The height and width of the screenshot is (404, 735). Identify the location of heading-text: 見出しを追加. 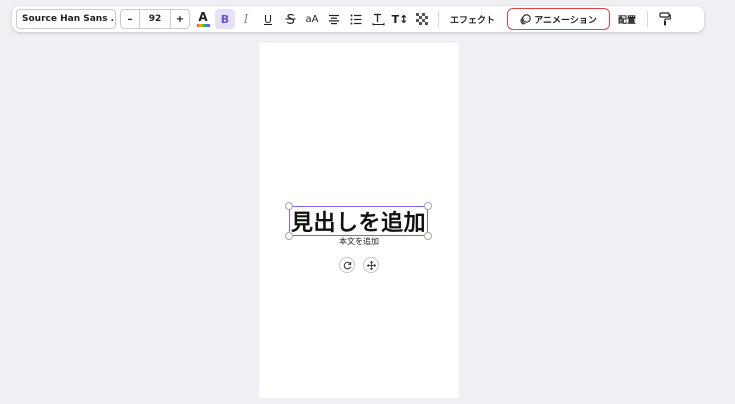
(358, 221).